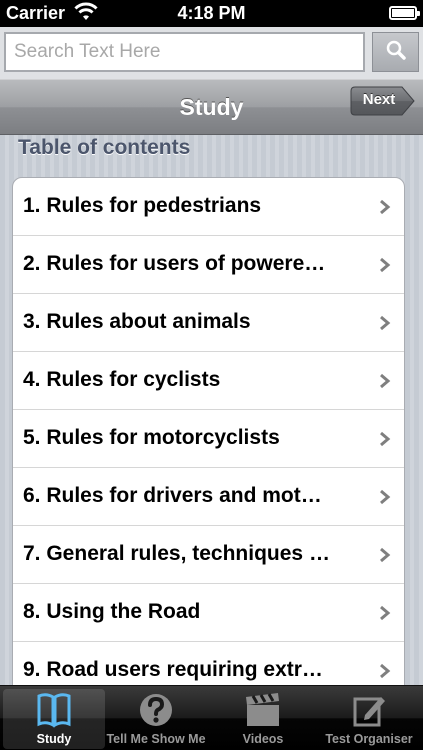 The width and height of the screenshot is (423, 750). What do you see at coordinates (54, 739) in the screenshot?
I see `tab-label: Study` at bounding box center [54, 739].